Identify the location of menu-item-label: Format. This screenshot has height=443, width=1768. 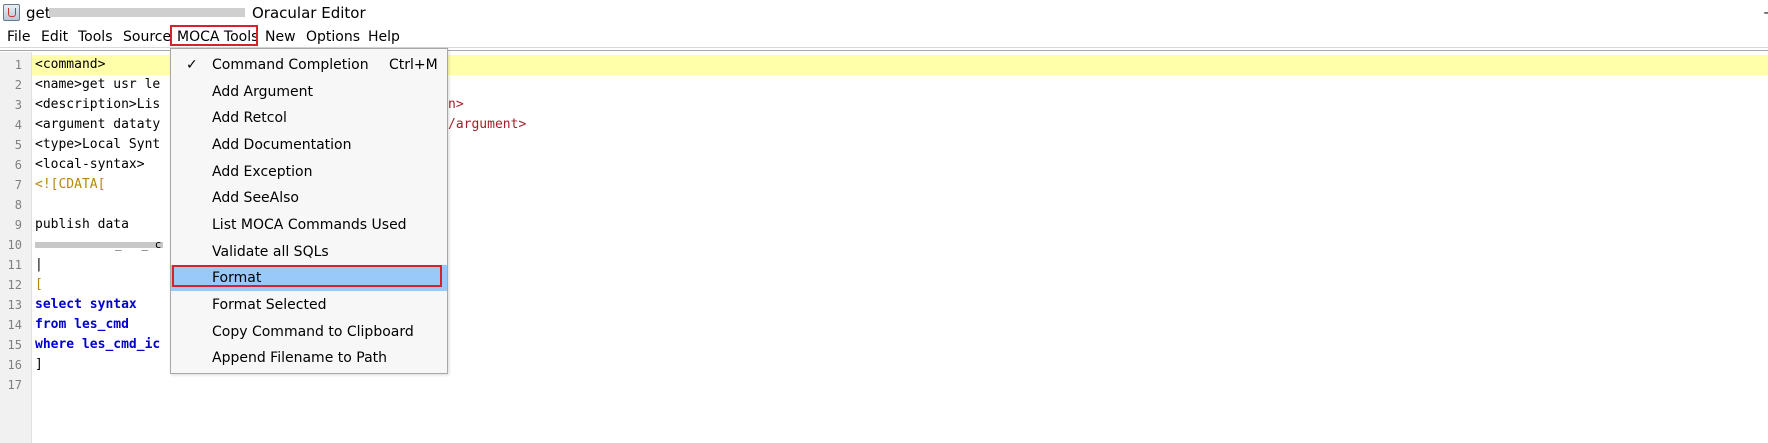
(237, 278).